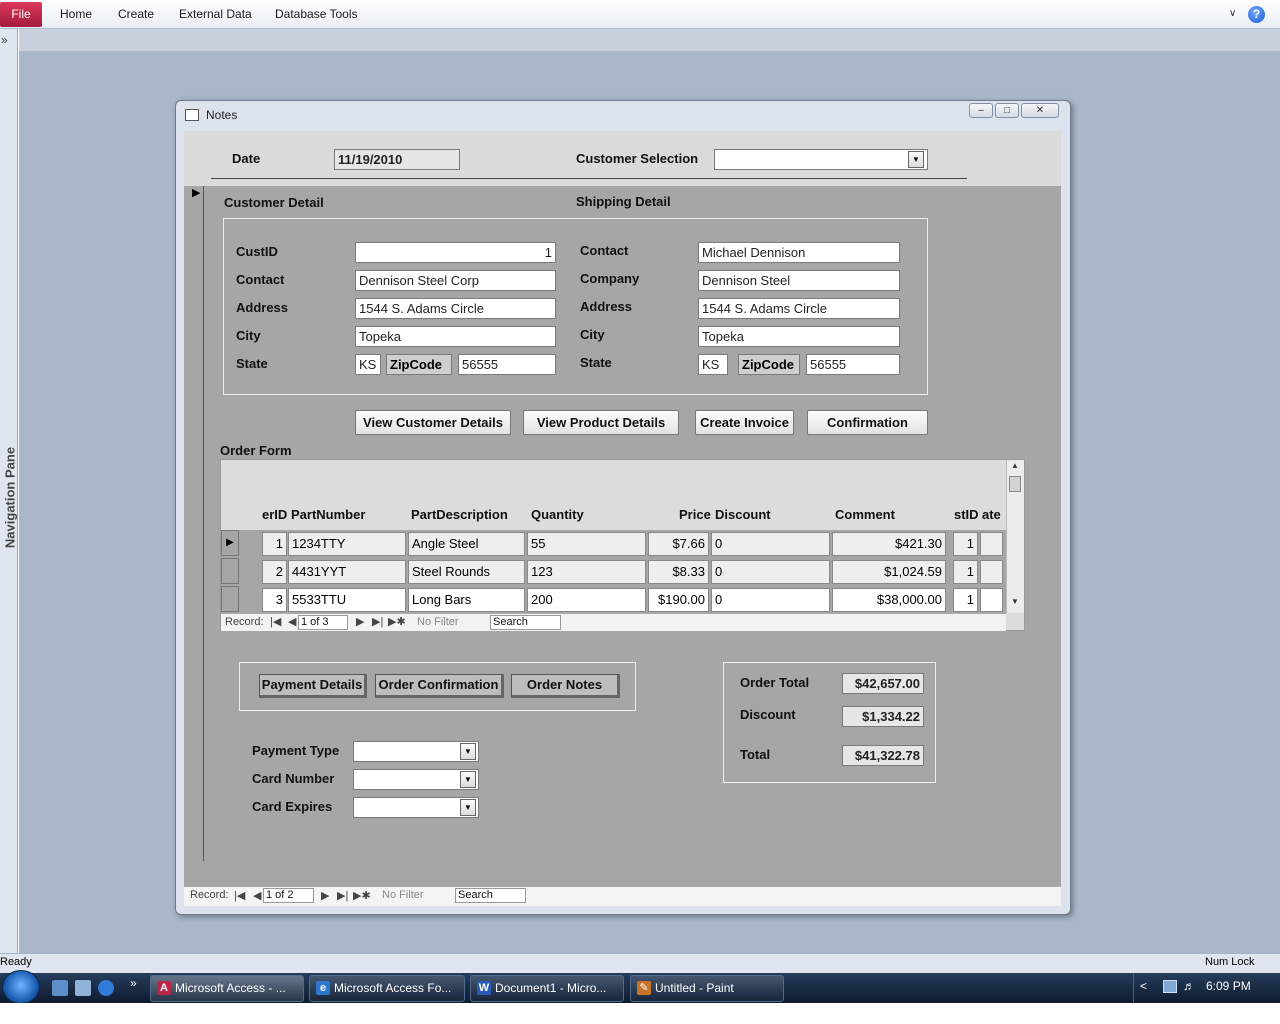 Image resolution: width=1280 pixels, height=1024 pixels. Describe the element at coordinates (1015, 468) in the screenshot. I see `scroll-up-icon: ▲` at that location.